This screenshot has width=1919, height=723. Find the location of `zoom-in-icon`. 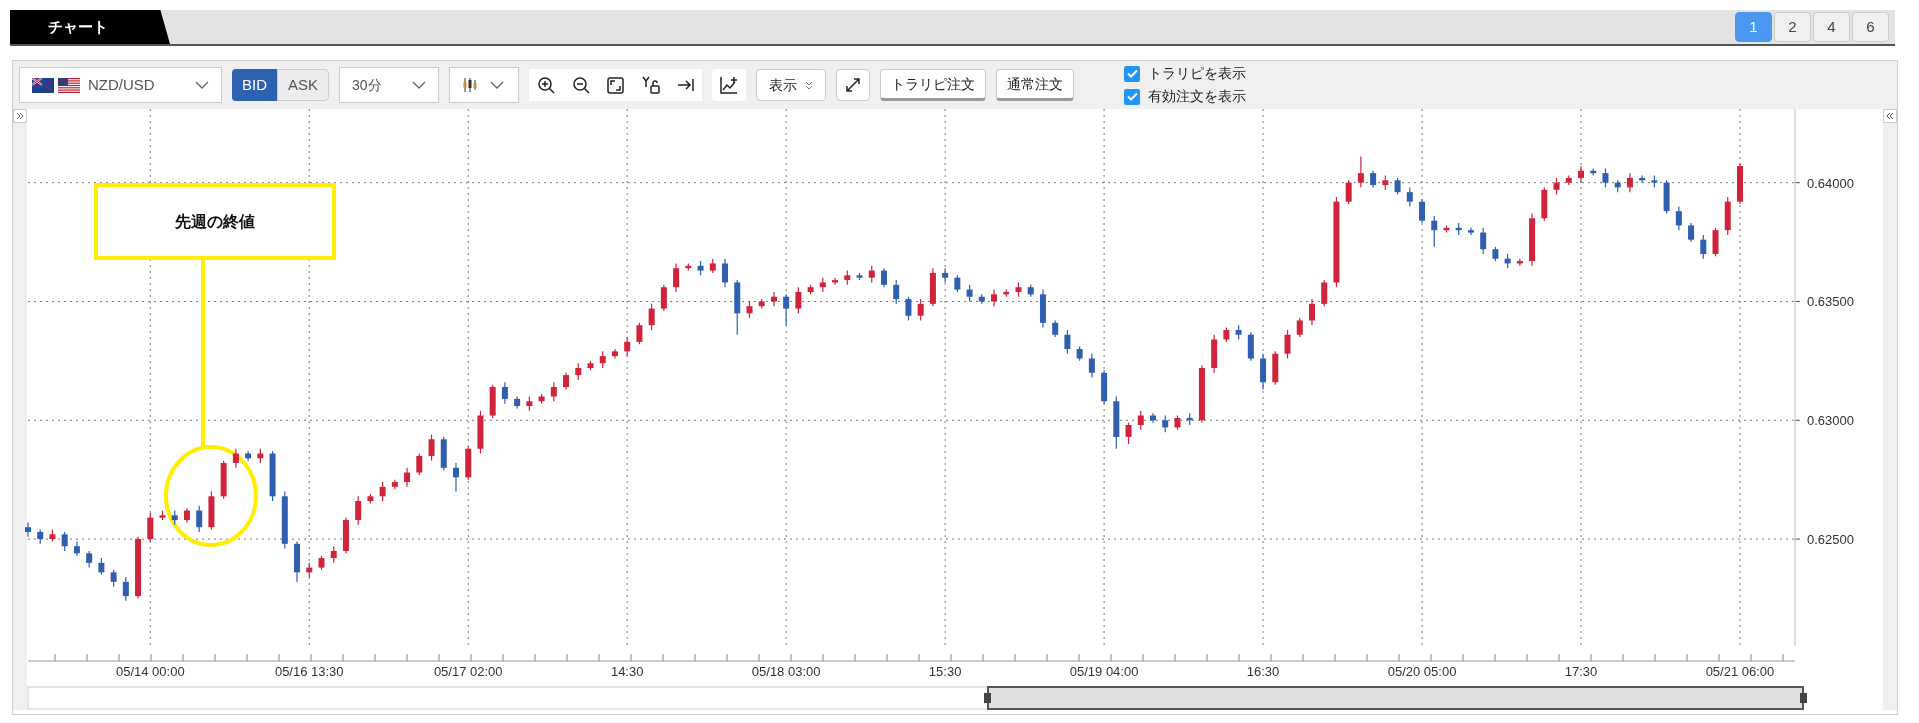

zoom-in-icon is located at coordinates (545, 85).